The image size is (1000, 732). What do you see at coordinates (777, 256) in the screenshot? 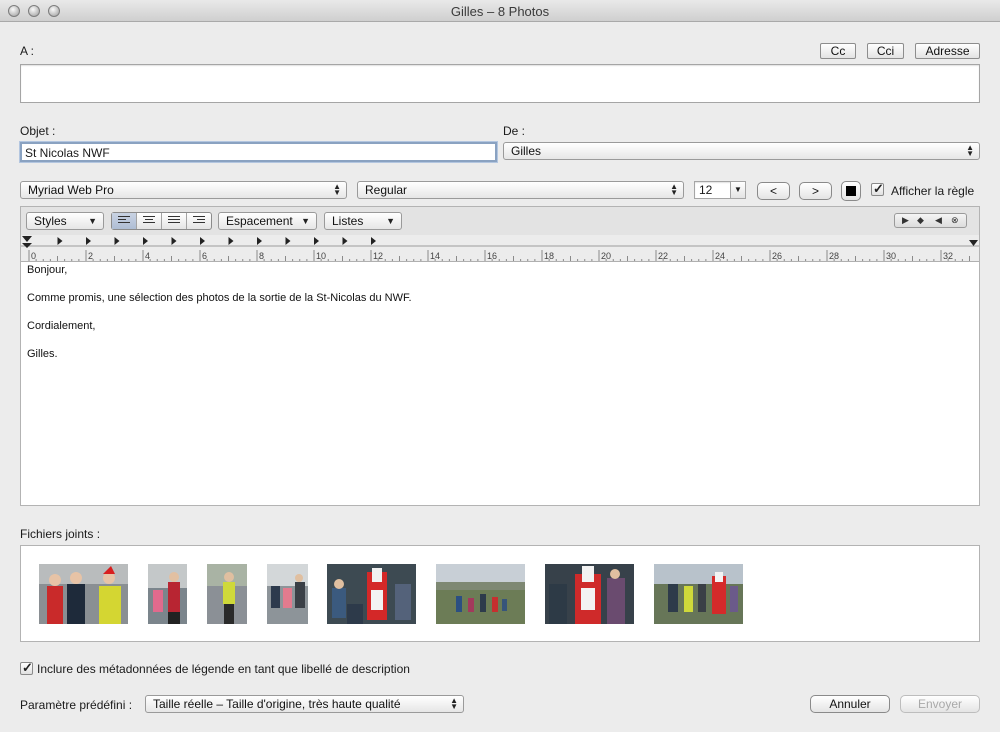
I see `ruler-label: 26` at bounding box center [777, 256].